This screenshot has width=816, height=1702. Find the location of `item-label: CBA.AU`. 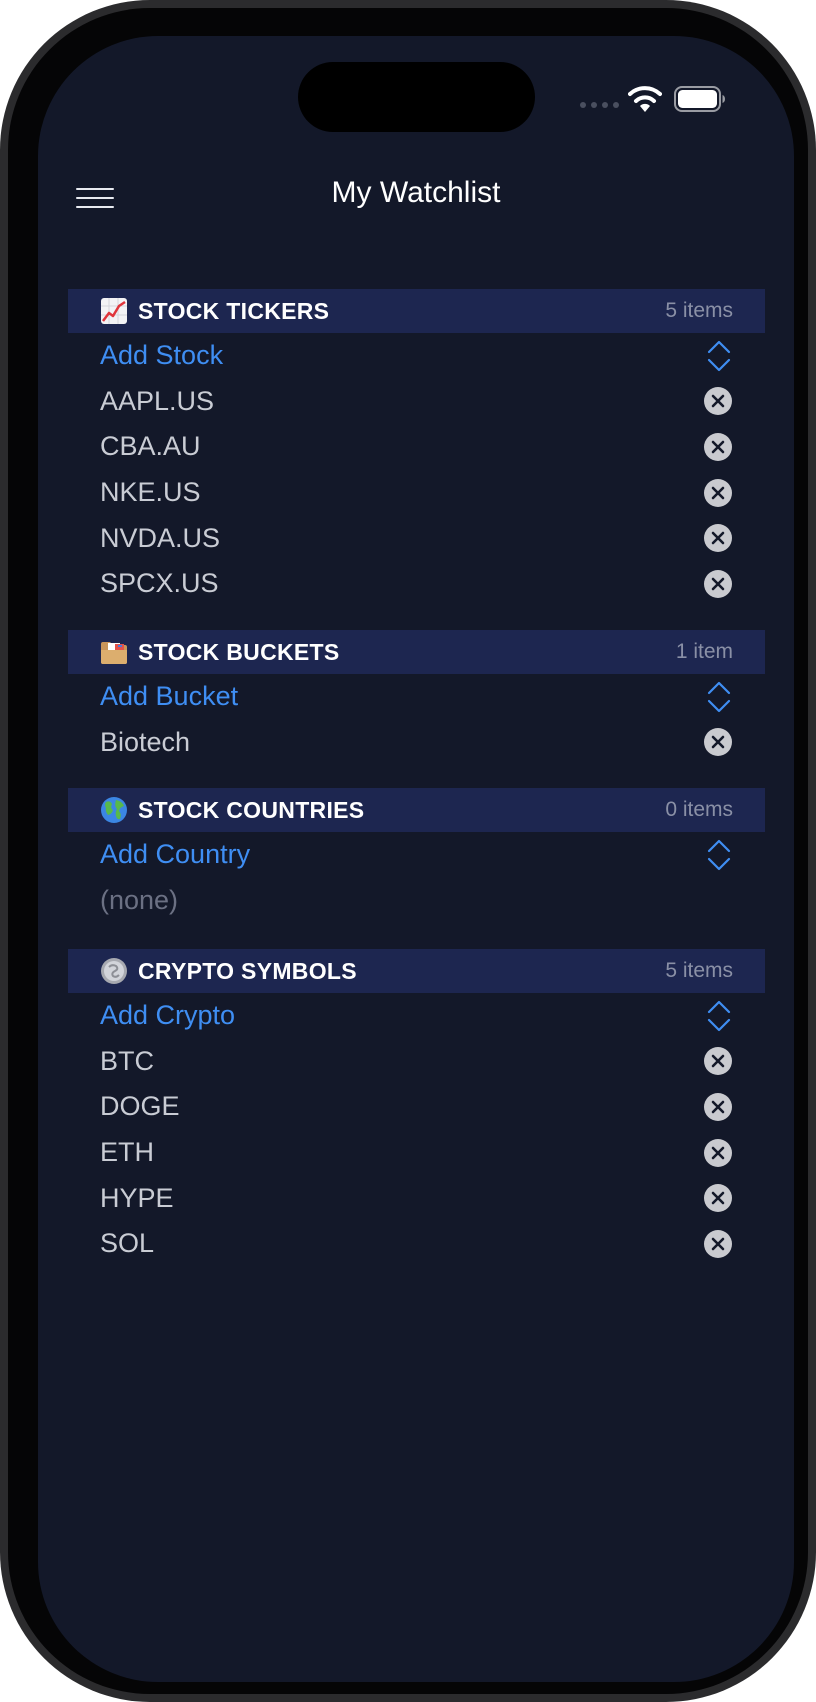

item-label: CBA.AU is located at coordinates (150, 446).